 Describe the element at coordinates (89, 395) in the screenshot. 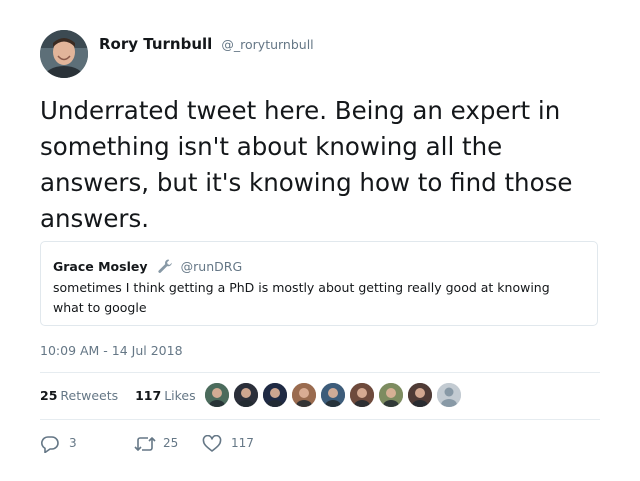

I see `retweets-label: Retweets` at that location.